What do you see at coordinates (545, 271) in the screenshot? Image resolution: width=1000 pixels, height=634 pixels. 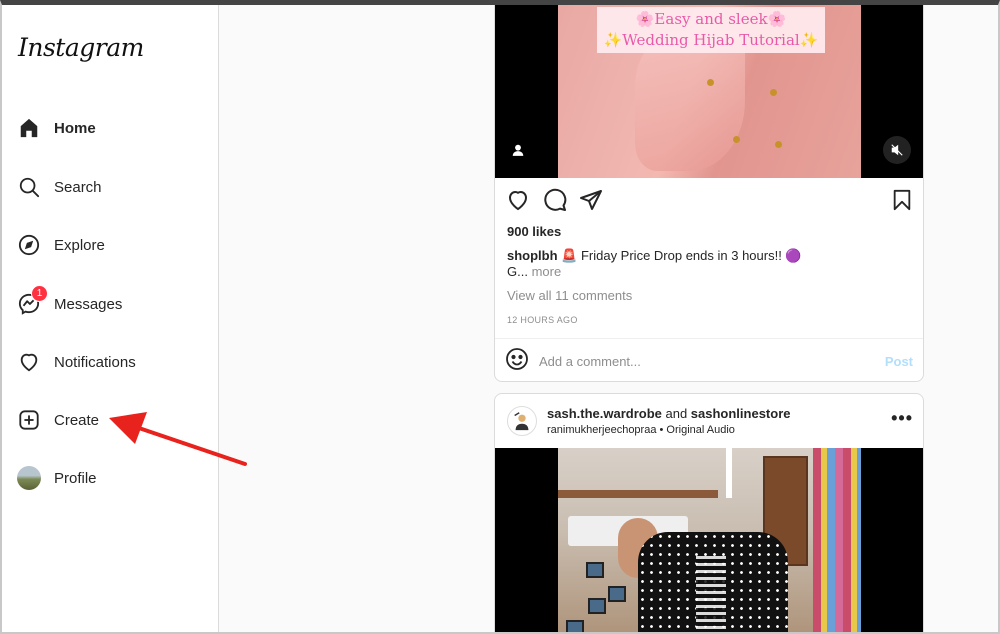 I see `more-link: more` at bounding box center [545, 271].